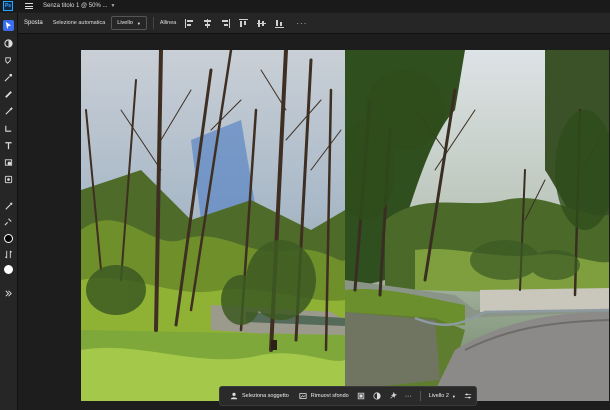 The width and height of the screenshot is (610, 410). Describe the element at coordinates (303, 396) in the screenshot. I see `image-icon` at that location.